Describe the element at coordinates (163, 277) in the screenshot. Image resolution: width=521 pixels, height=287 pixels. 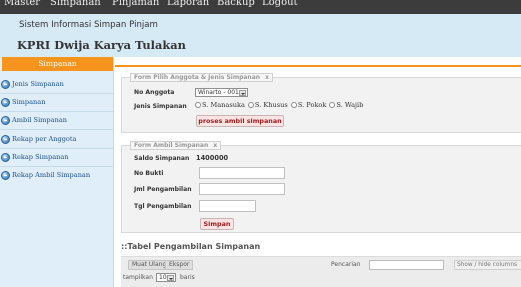
I see `page-size-value: 10` at that location.